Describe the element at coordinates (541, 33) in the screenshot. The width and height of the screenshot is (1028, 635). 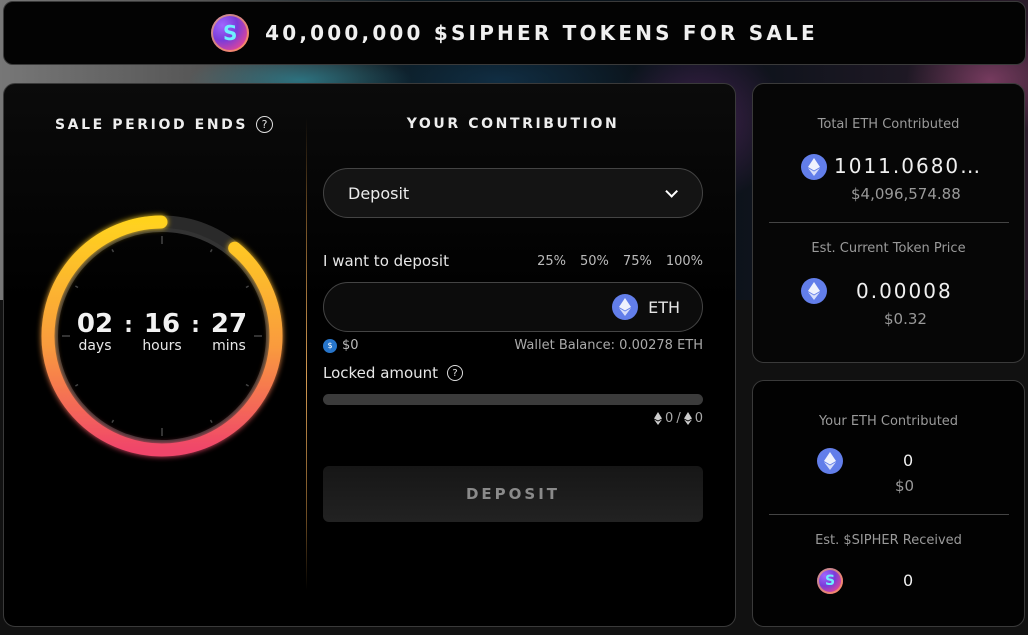
I see `sale-title: 40,000,000 $SIPHER TOKENS FOR SALE` at that location.